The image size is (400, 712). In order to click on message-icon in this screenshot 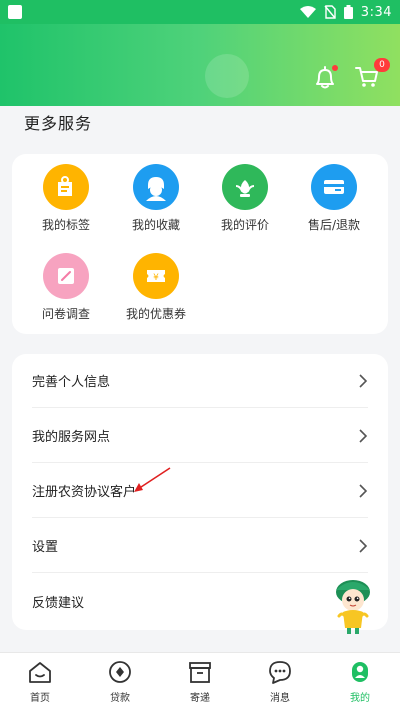, I will do `click(280, 672)`.